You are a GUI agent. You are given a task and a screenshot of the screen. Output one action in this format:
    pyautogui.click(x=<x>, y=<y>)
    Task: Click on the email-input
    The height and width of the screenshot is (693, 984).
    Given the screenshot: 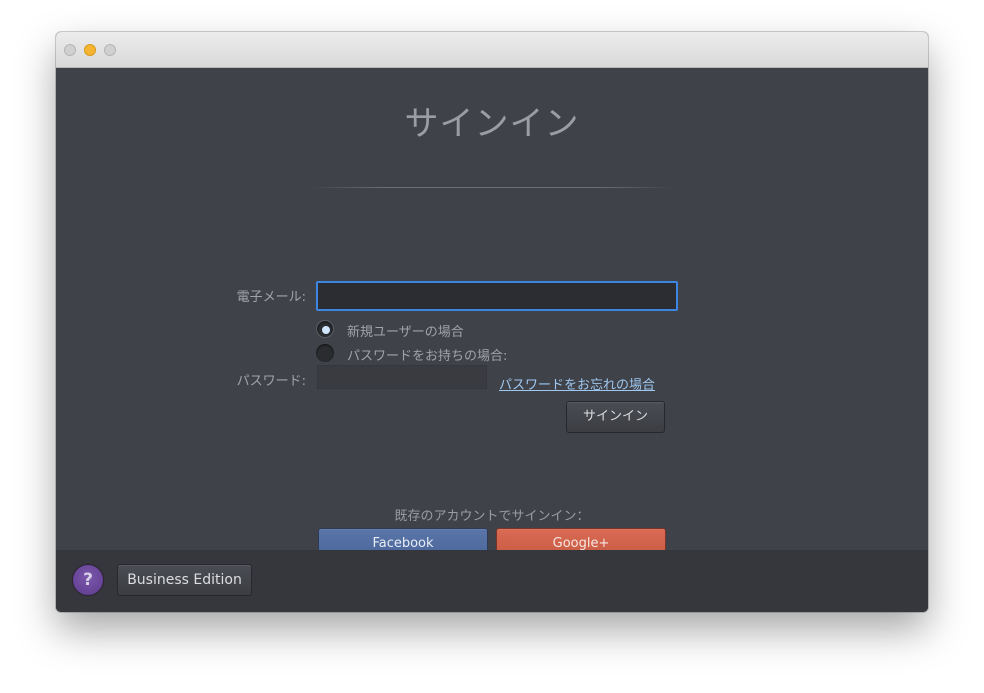 What is the action you would take?
    pyautogui.click(x=497, y=296)
    